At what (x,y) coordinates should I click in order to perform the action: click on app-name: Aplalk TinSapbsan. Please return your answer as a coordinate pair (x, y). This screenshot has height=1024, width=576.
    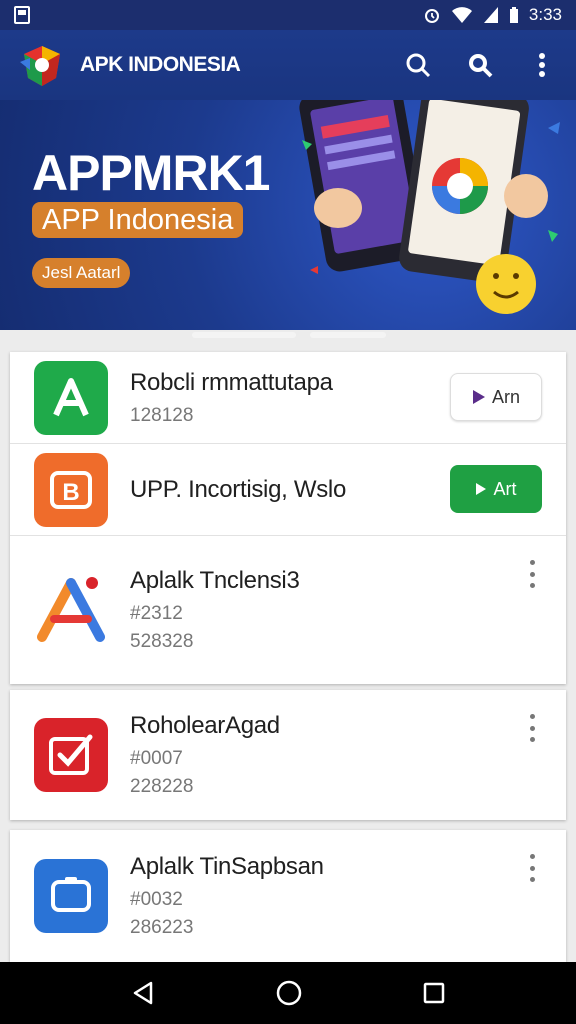
    Looking at the image, I should click on (227, 866).